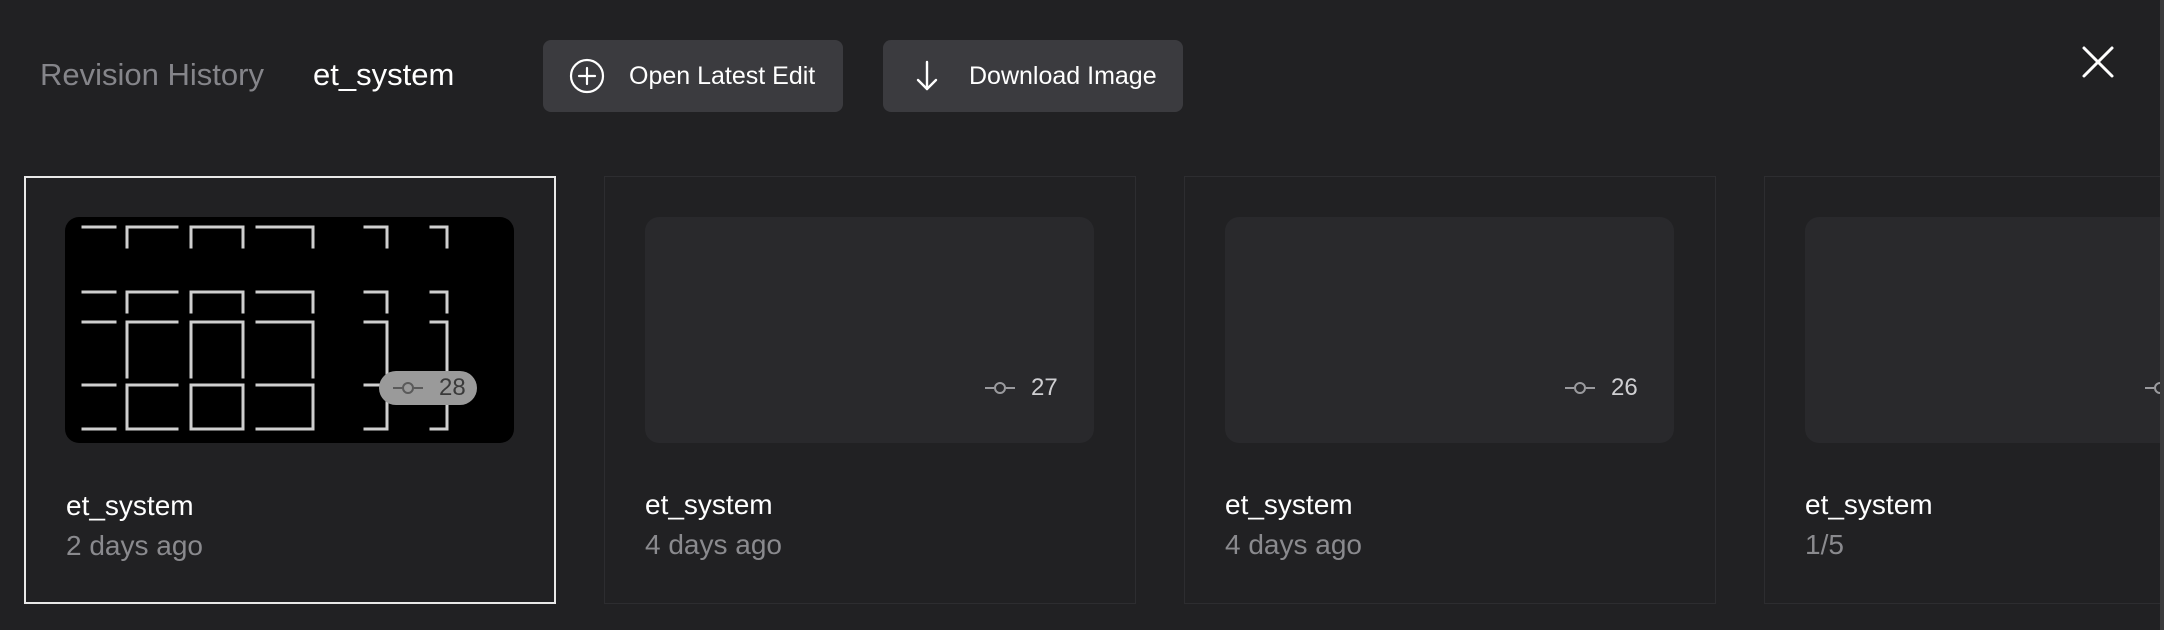 The height and width of the screenshot is (630, 2164). What do you see at coordinates (1824, 544) in the screenshot?
I see `revision-date: 1/5` at bounding box center [1824, 544].